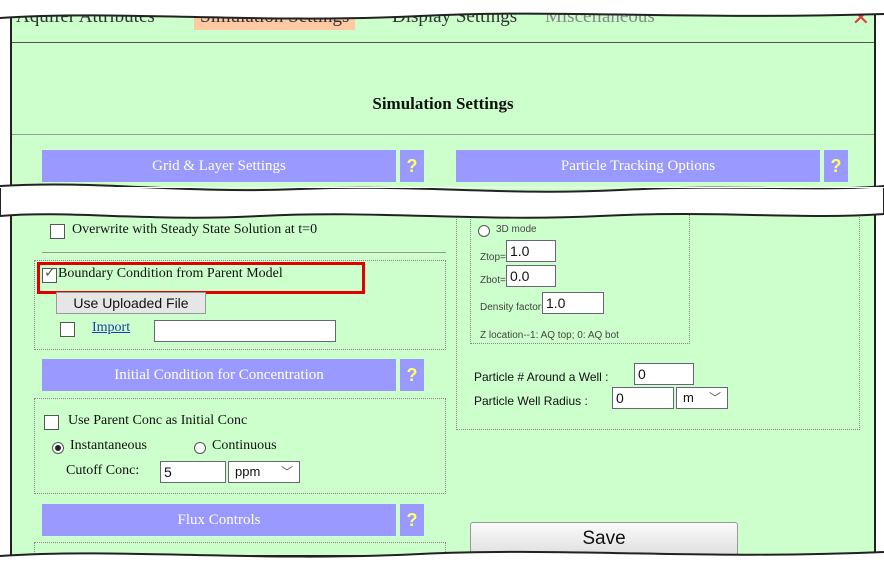 The width and height of the screenshot is (884, 565). What do you see at coordinates (200, 448) in the screenshot?
I see `continuous-radio` at bounding box center [200, 448].